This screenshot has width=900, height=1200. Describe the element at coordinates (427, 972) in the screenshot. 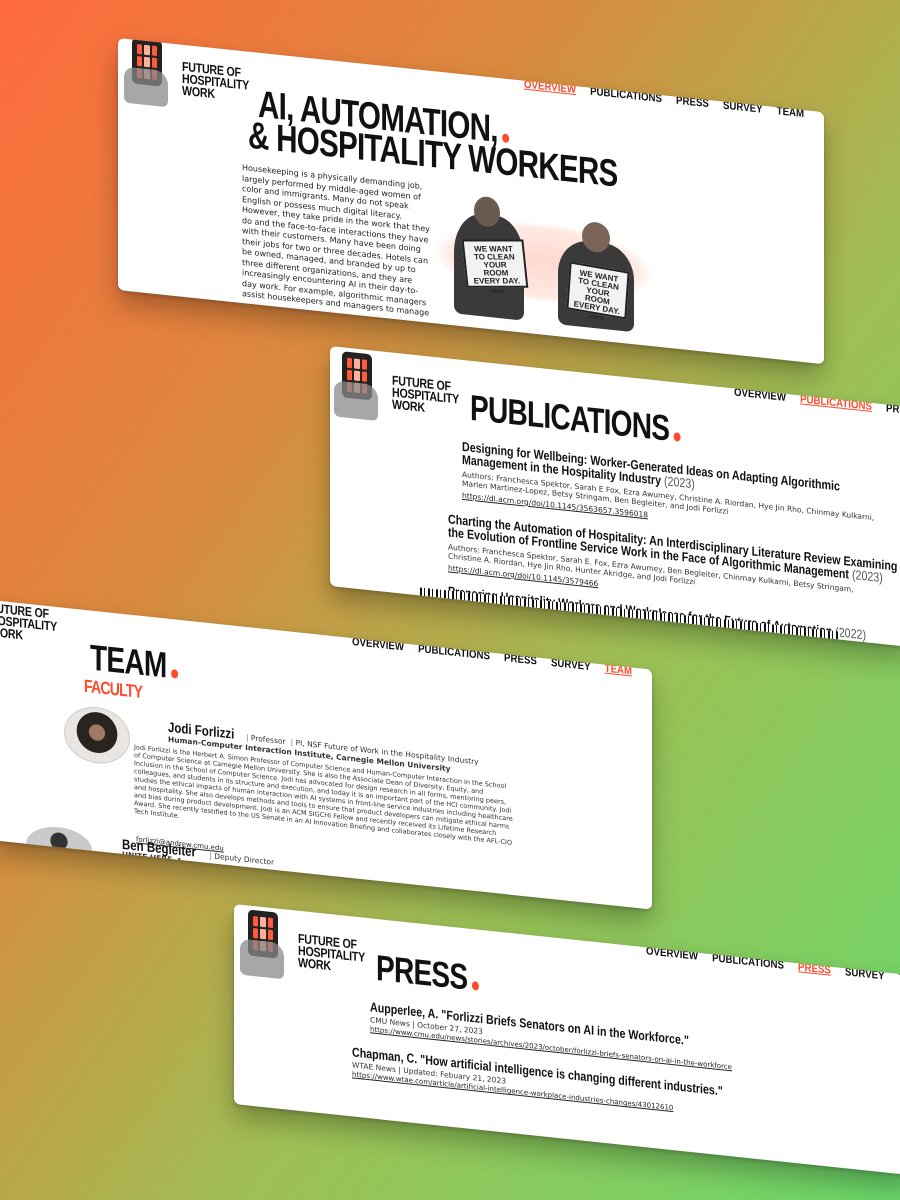

I see `page-title: PRESS` at that location.